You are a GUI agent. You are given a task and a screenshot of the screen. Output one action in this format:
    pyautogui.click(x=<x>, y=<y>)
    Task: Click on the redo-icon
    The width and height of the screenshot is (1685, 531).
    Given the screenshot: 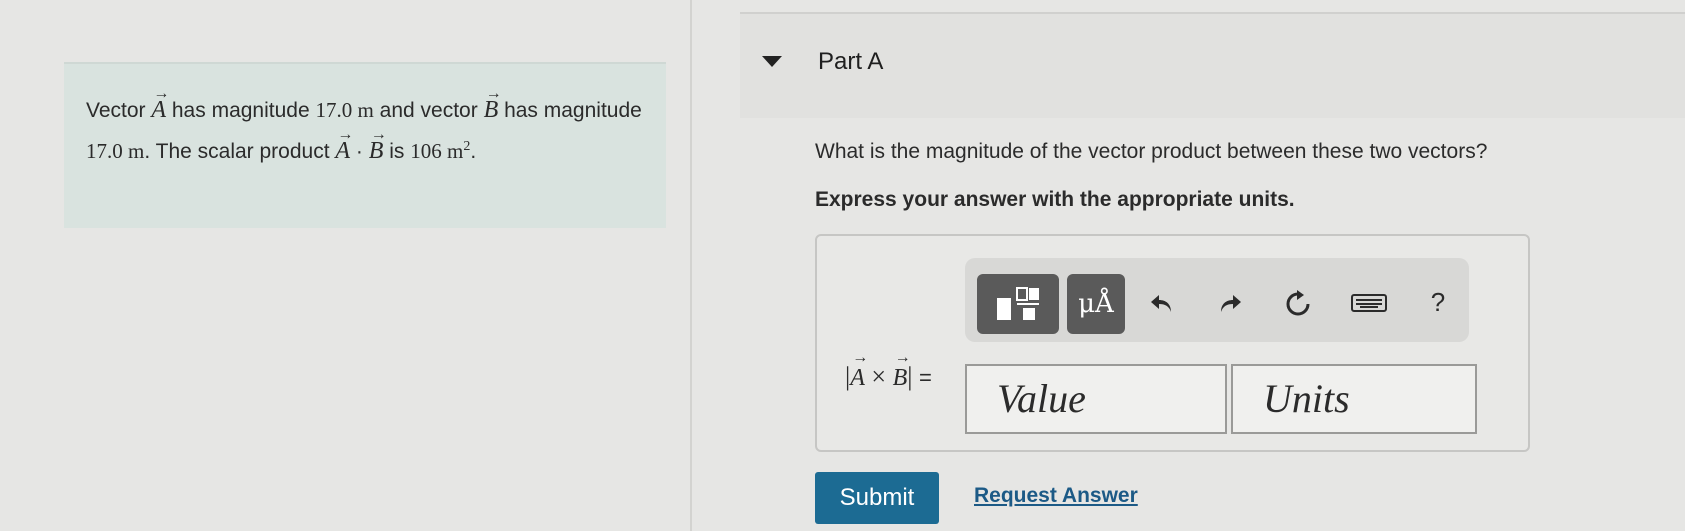 What is the action you would take?
    pyautogui.click(x=1230, y=304)
    